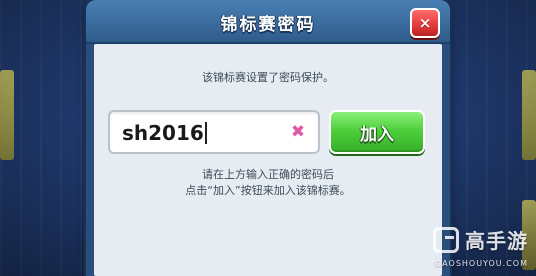  I want to click on dialog-header: 锦标赛密码 ×, so click(268, 22).